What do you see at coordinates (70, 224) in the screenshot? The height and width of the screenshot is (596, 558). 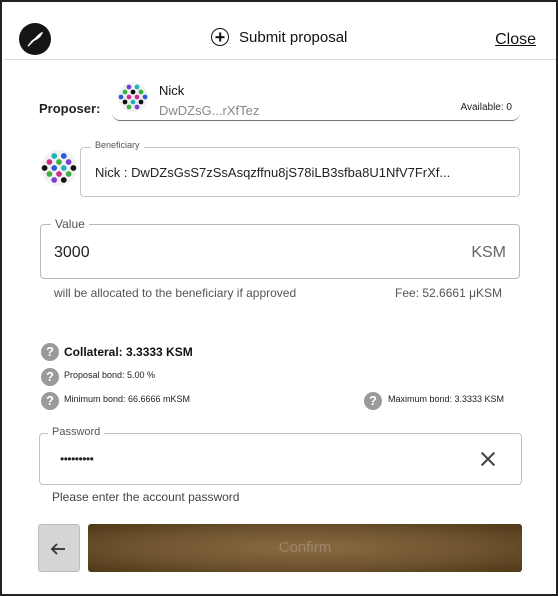 I see `value-label: Value` at bounding box center [70, 224].